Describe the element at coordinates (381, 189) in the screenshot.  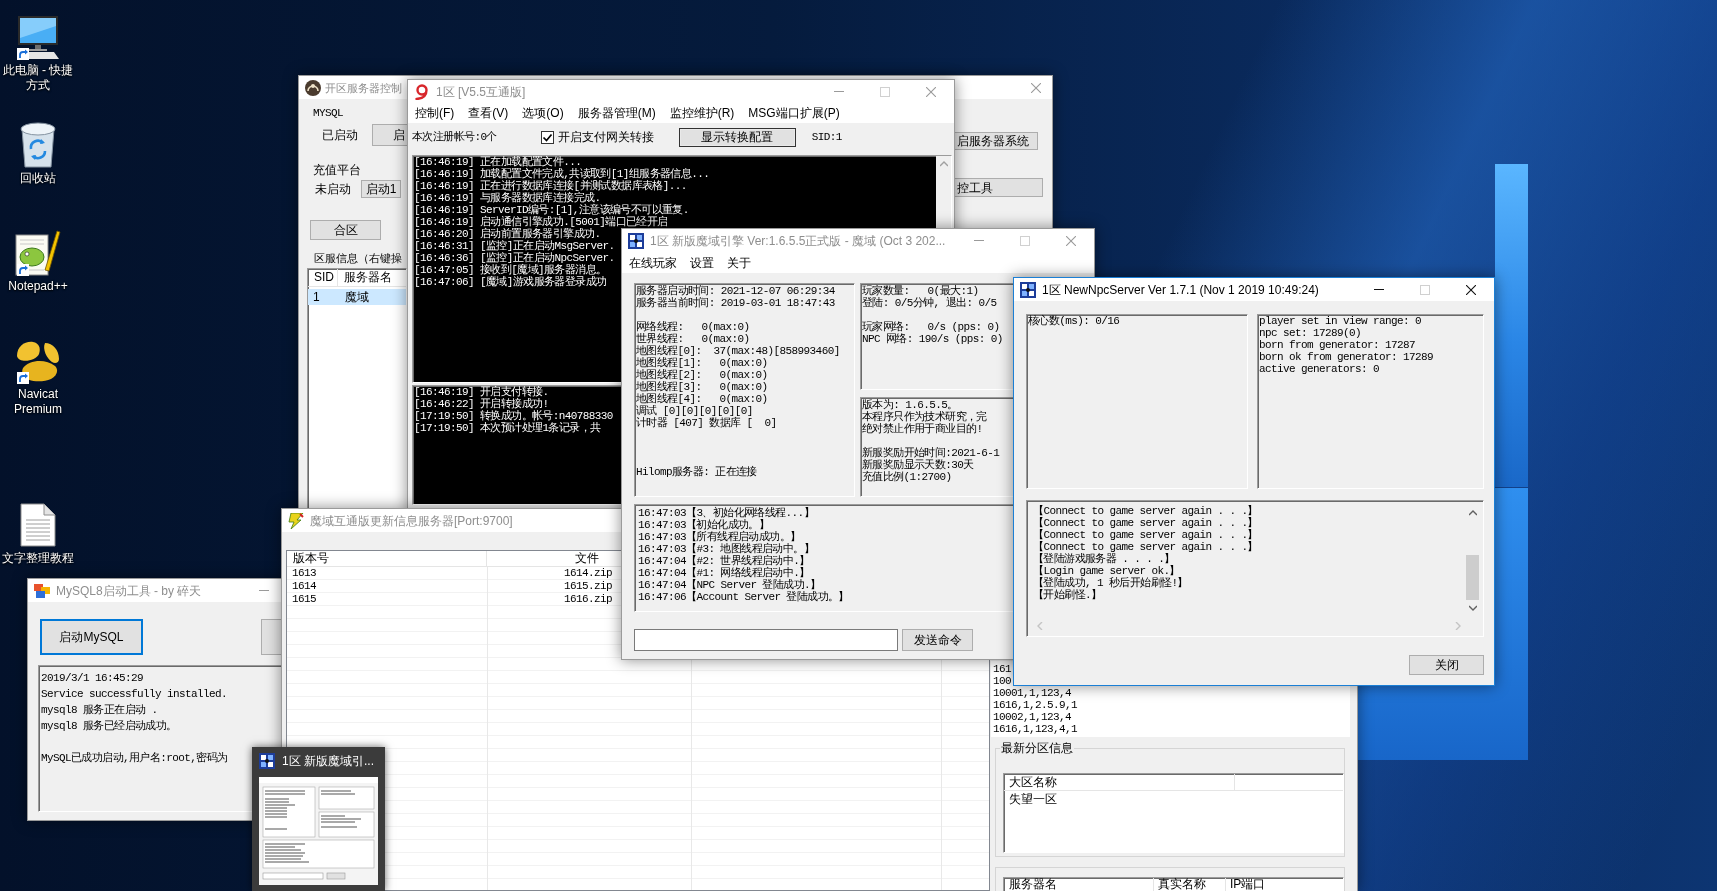
I see `start-button: 启动1` at that location.